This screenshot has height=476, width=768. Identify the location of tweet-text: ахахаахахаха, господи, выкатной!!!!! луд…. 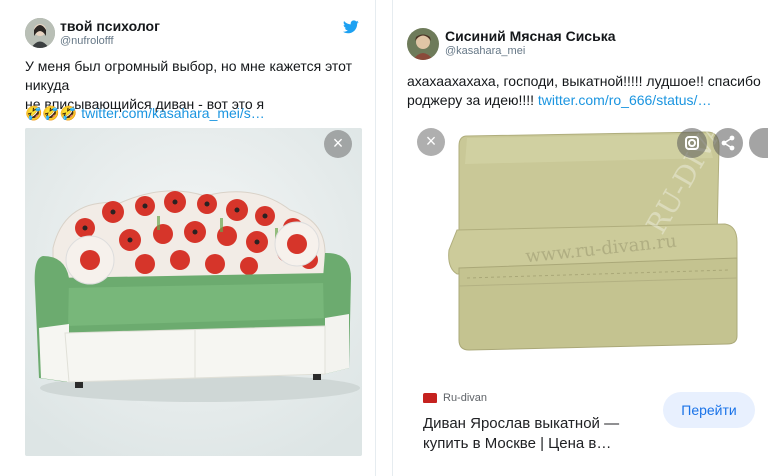
(587, 91).